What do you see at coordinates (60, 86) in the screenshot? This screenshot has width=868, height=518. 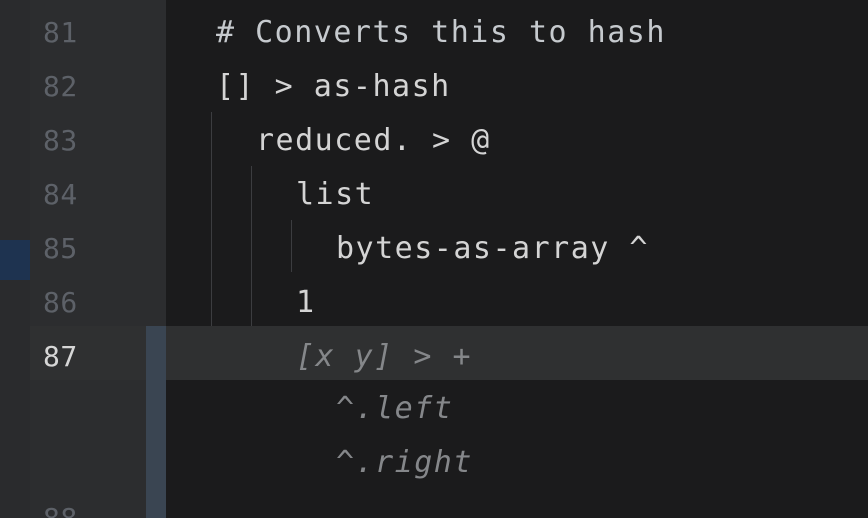 I see `line-number: 82` at bounding box center [60, 86].